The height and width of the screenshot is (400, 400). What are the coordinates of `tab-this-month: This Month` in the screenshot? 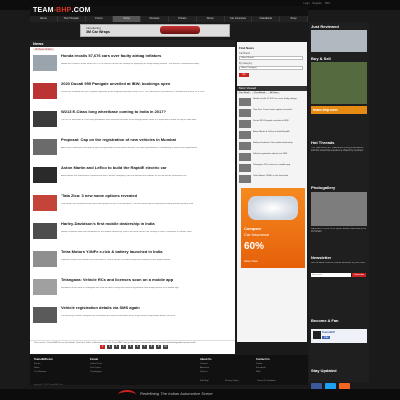 It's located at (260, 93).